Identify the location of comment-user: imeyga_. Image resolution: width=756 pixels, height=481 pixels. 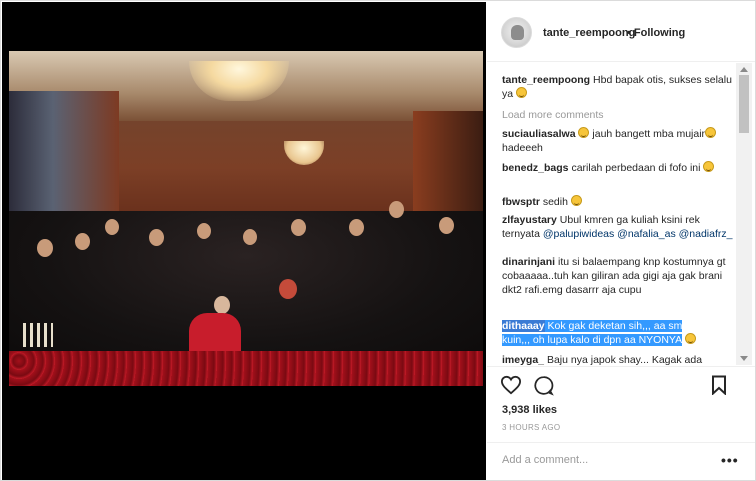
(523, 359).